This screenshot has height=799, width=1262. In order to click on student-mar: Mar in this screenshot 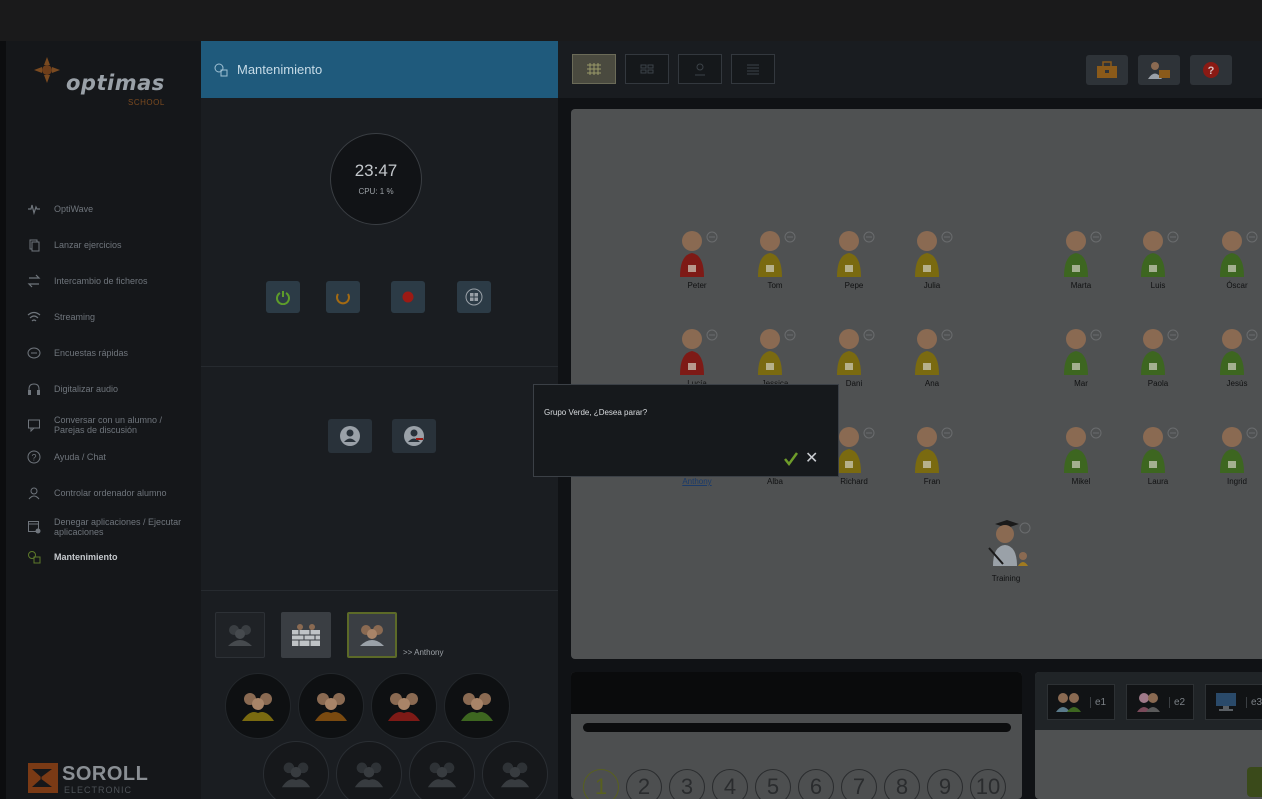, I will do `click(1081, 357)`.